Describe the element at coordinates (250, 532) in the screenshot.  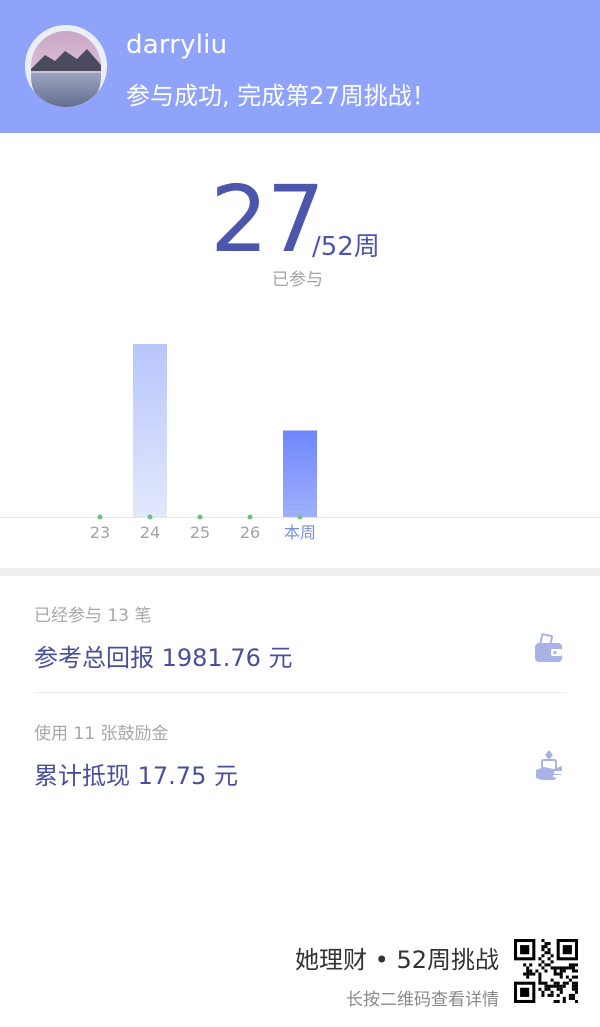
I see `chart-tick-label: 26` at that location.